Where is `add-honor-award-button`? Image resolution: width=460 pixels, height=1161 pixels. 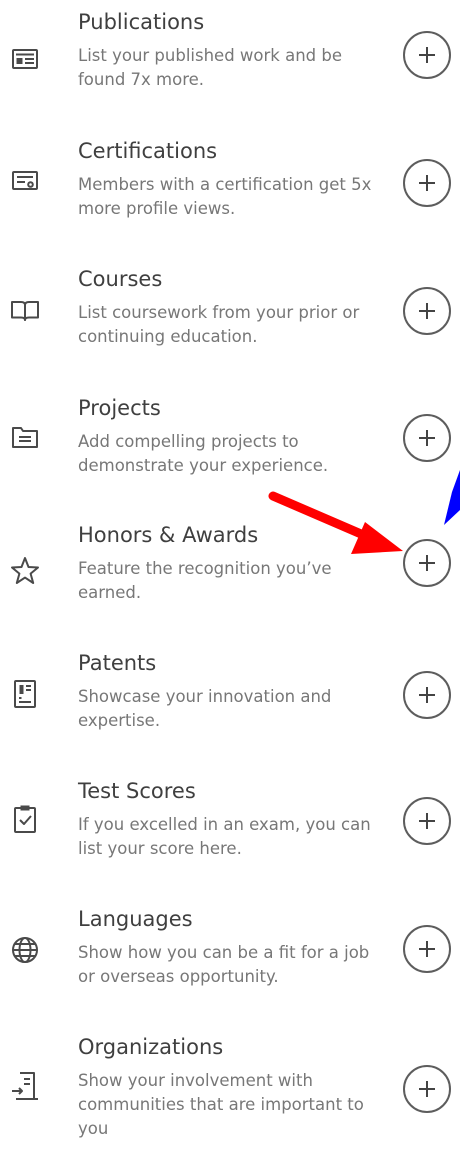 add-honor-award-button is located at coordinates (427, 563).